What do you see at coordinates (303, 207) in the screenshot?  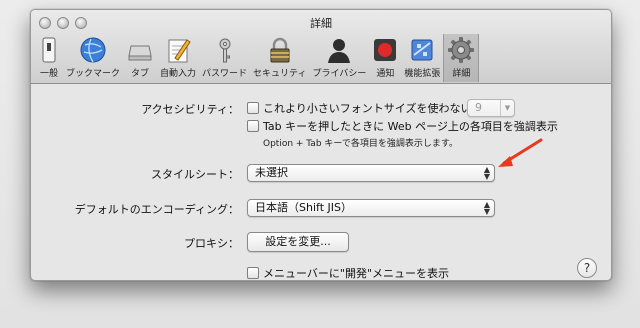 I see `encoding-value: 日本語（Shift JIS）` at bounding box center [303, 207].